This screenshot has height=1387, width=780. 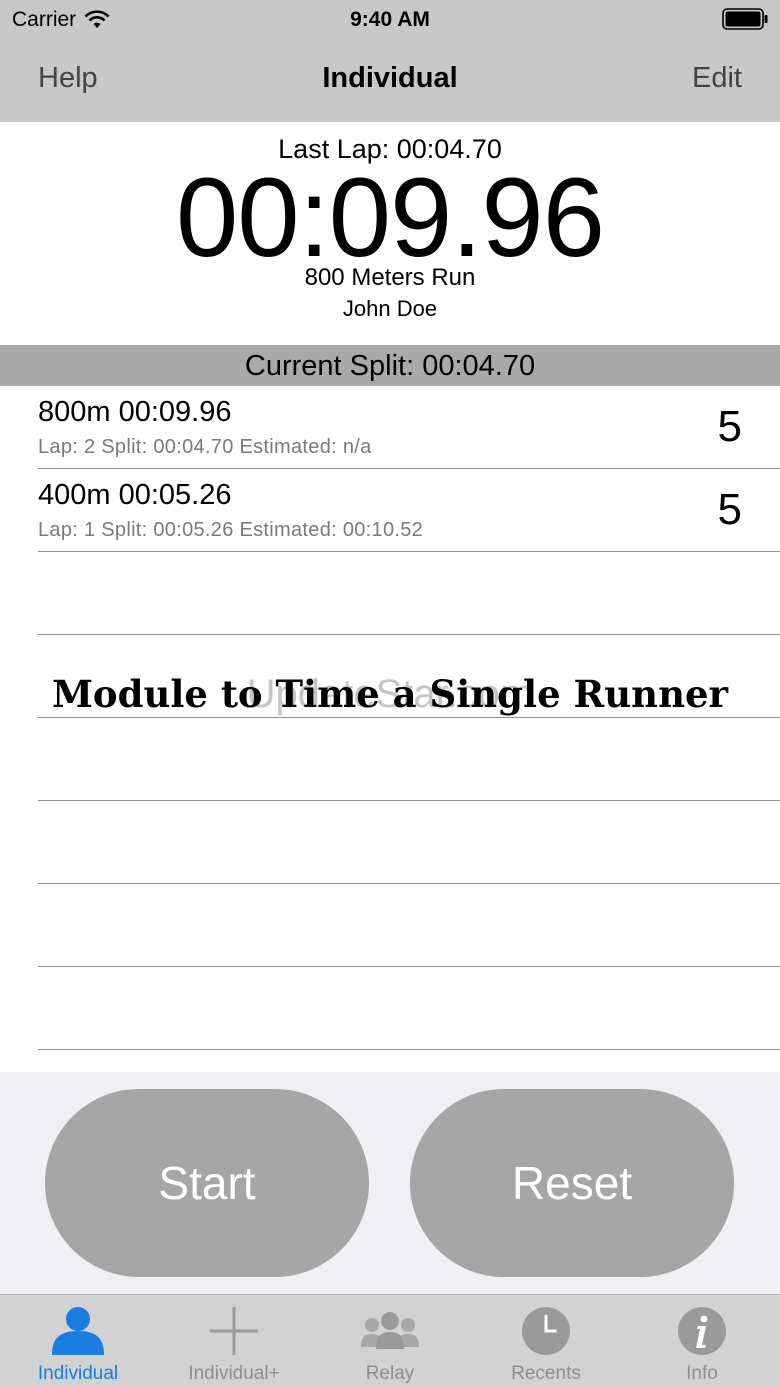 I want to click on info-icon, so click(x=702, y=1331).